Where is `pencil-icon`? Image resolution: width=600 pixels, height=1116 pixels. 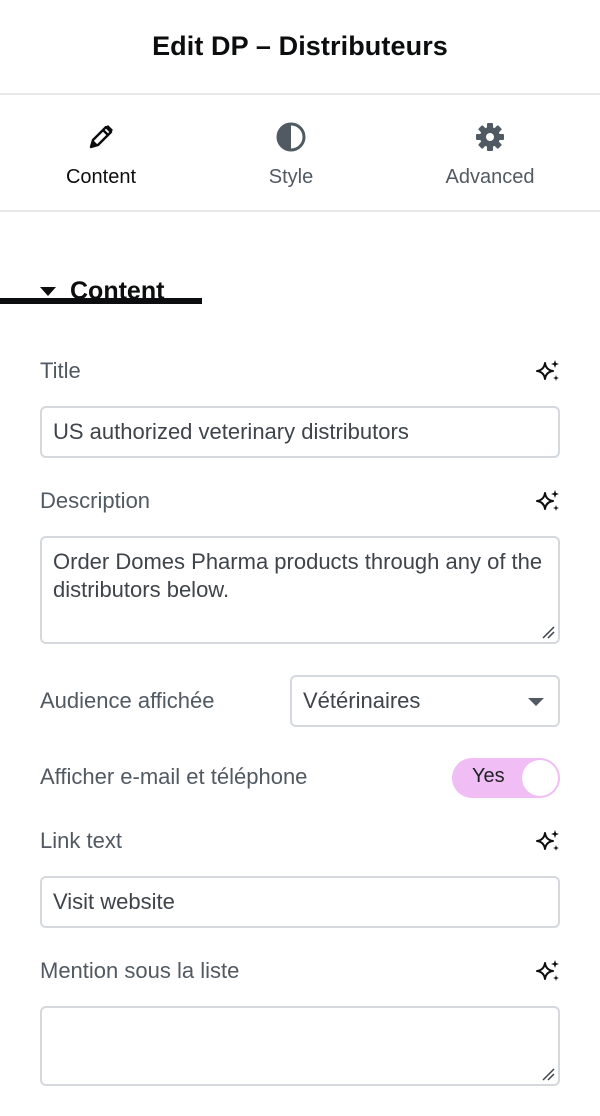 pencil-icon is located at coordinates (101, 137).